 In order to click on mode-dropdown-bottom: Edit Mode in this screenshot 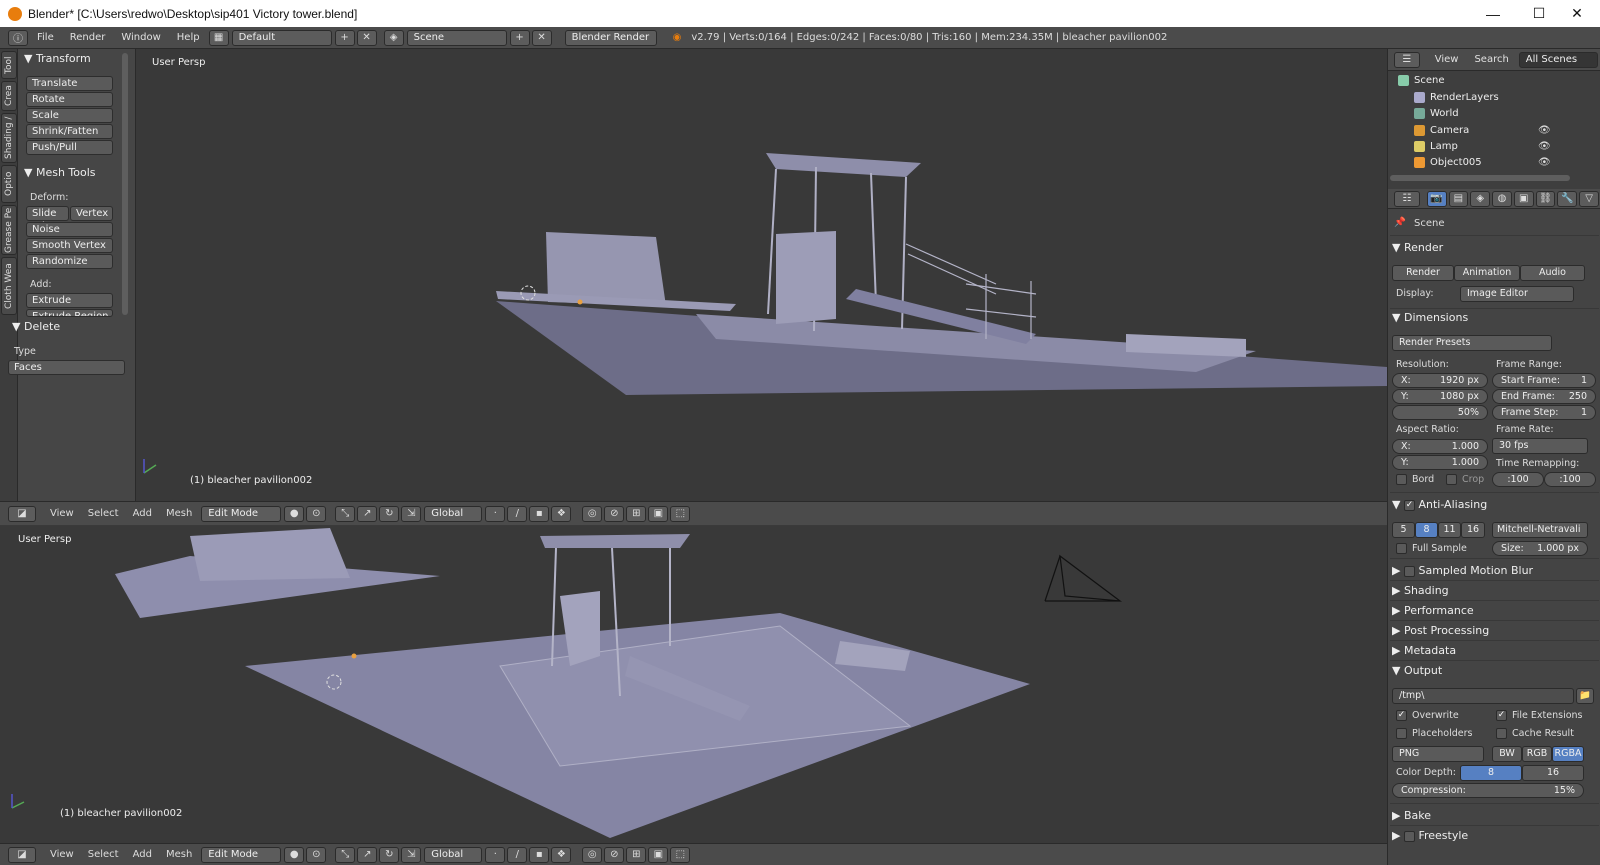, I will do `click(241, 854)`.